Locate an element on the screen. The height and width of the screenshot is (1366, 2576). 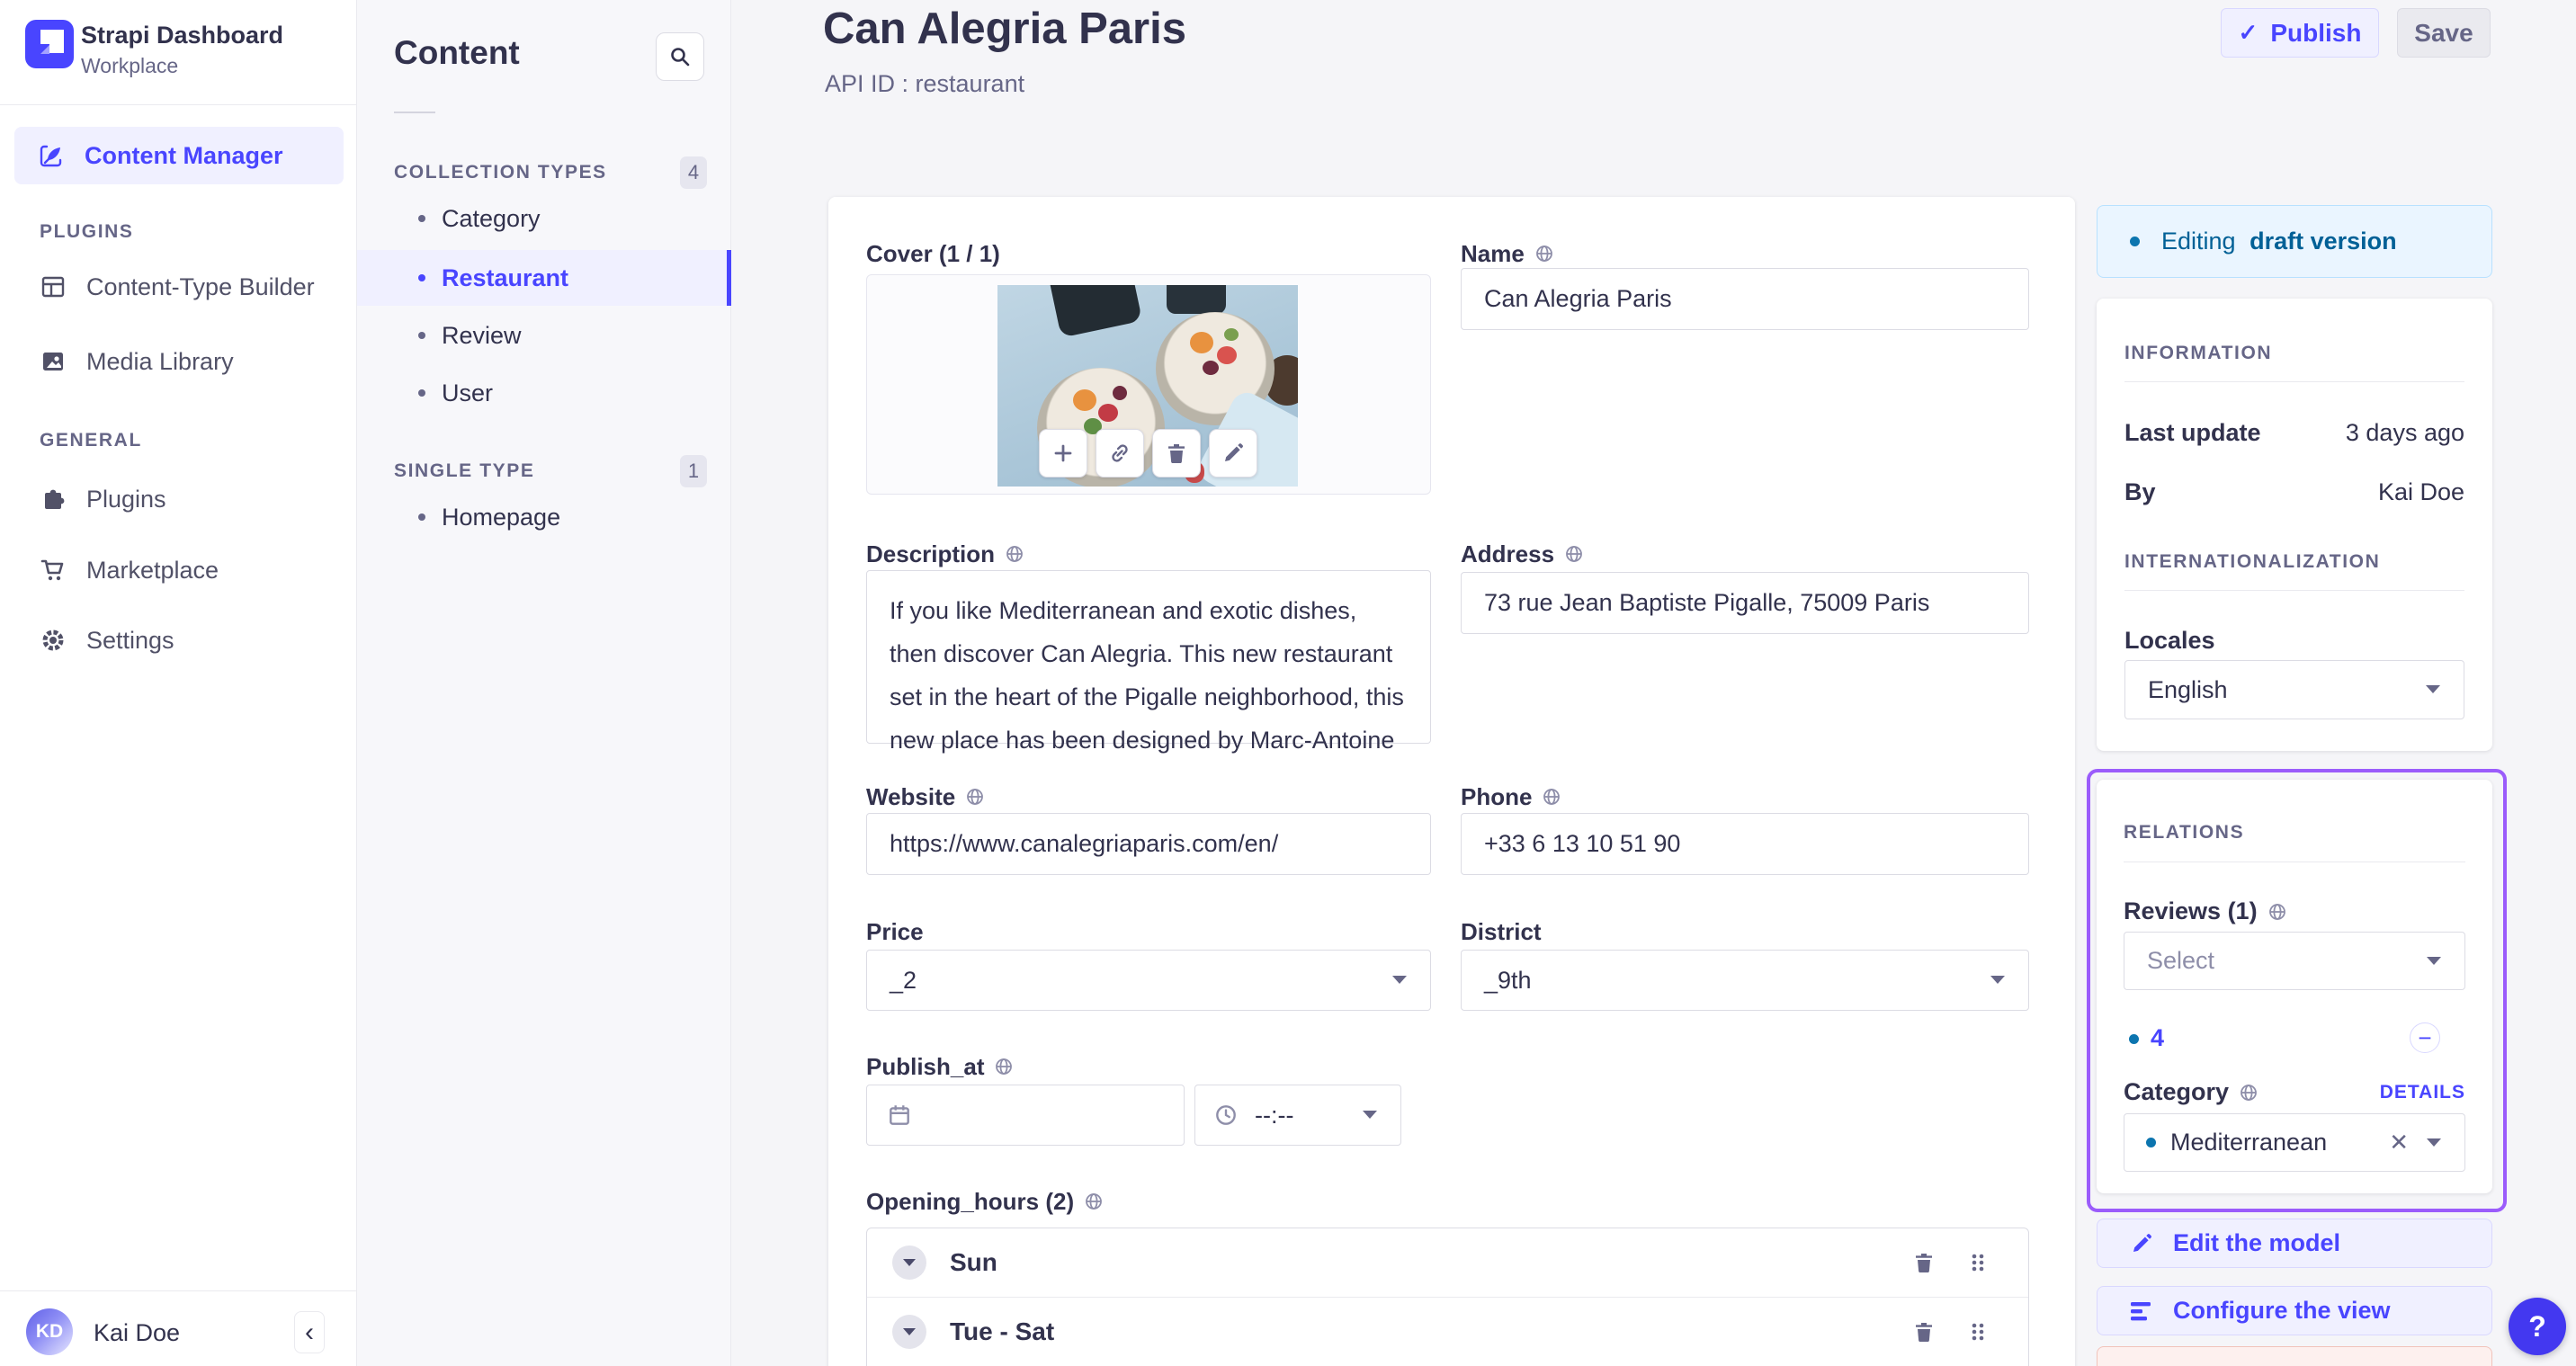
subnav-item-user: User is located at coordinates (544, 393).